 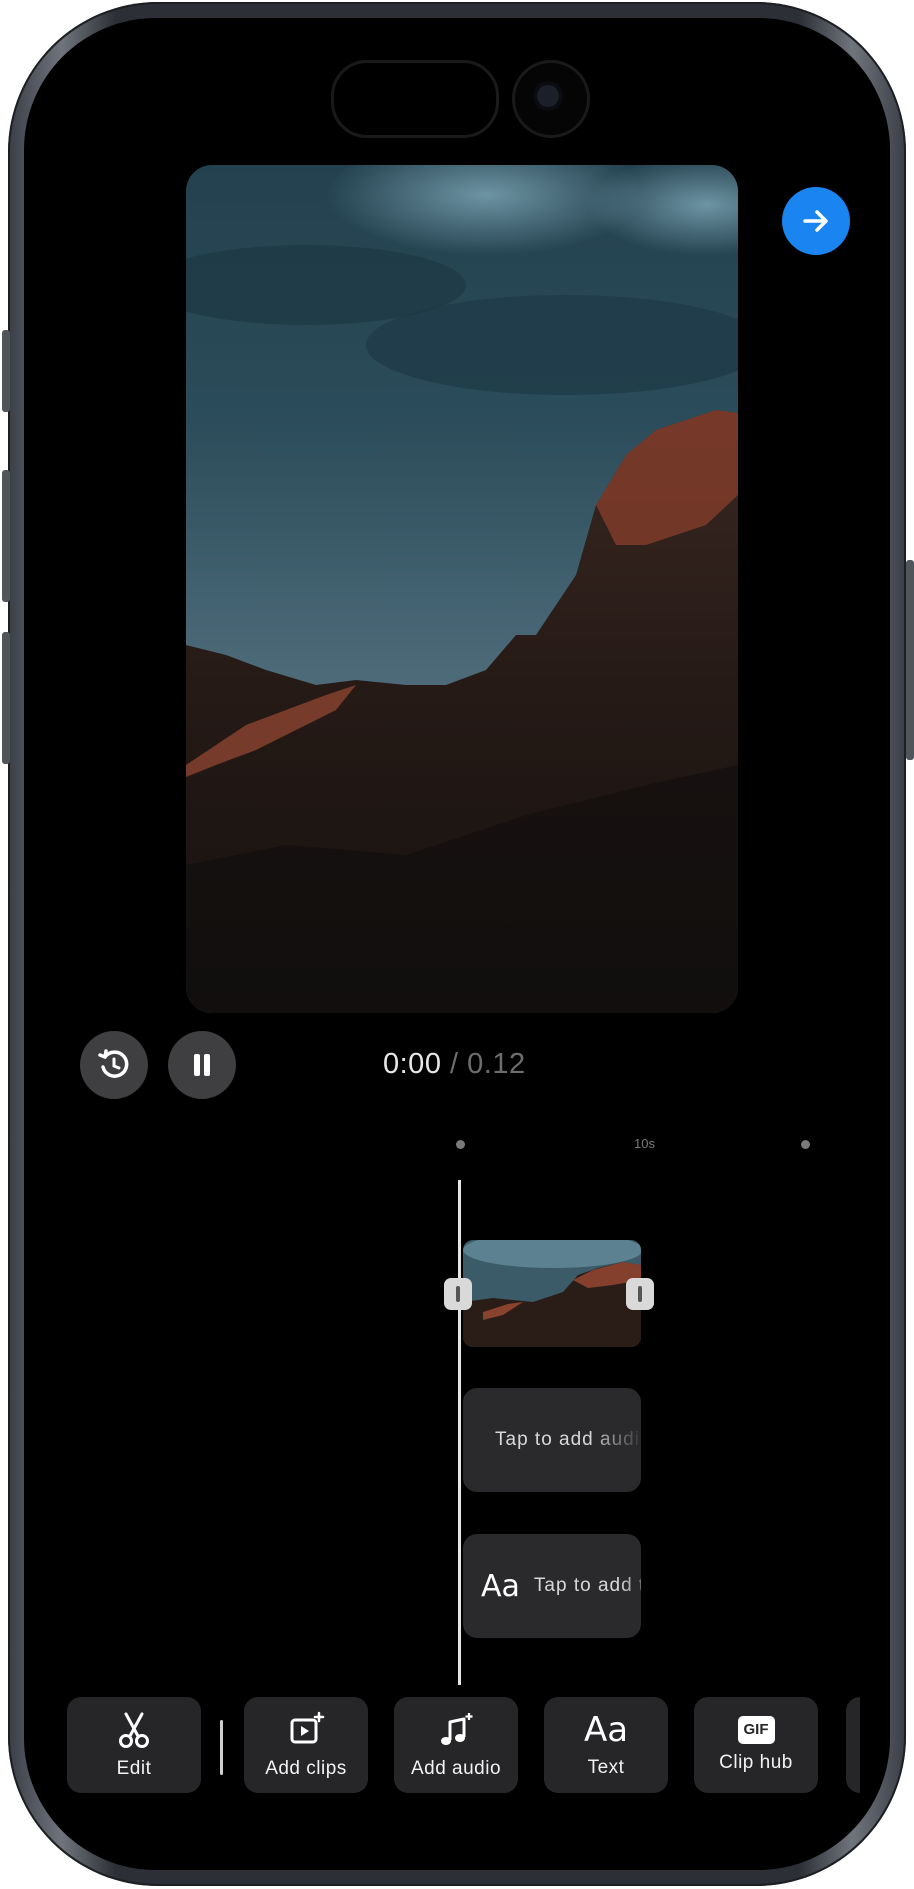 What do you see at coordinates (458, 1294) in the screenshot?
I see `trim-handle-left` at bounding box center [458, 1294].